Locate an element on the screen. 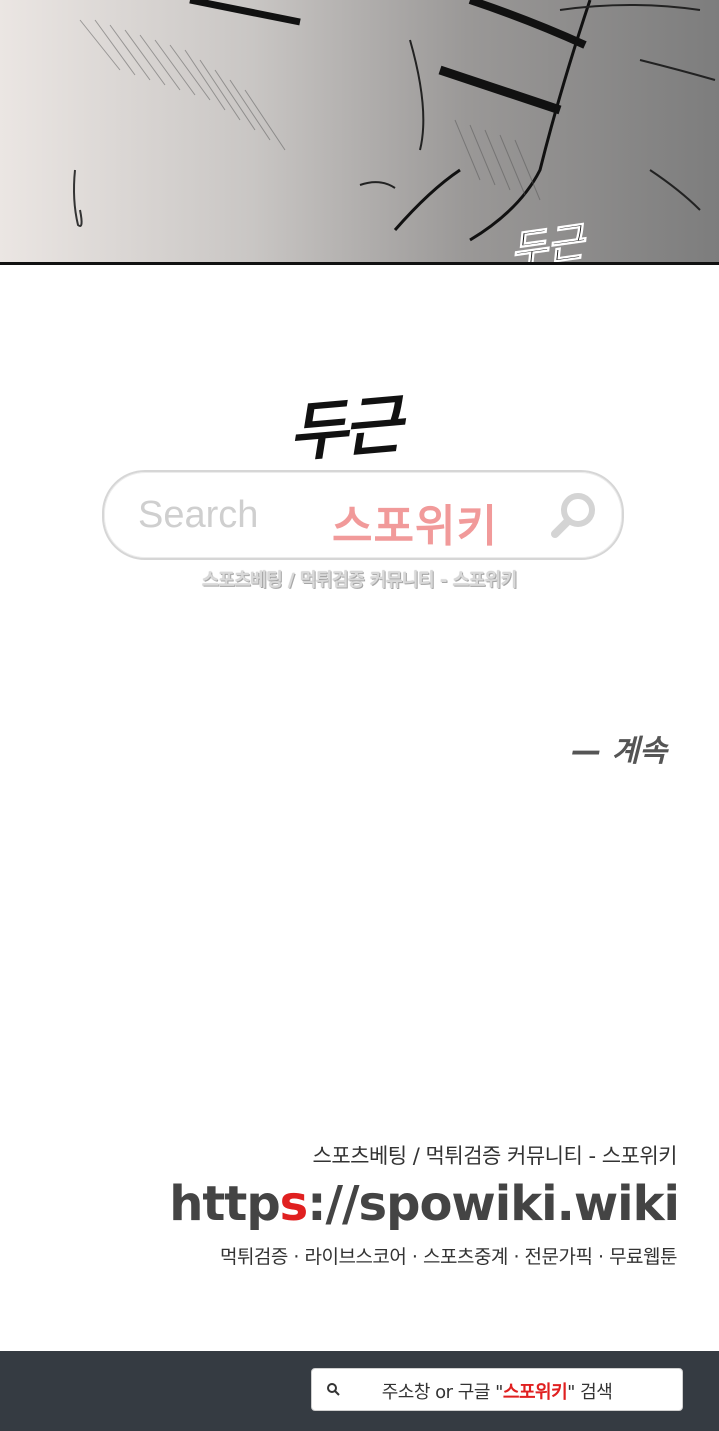 The height and width of the screenshot is (1431, 719). bottom-search-text: 주소창 or 구글 "스포위키" 검색 is located at coordinates (497, 1391).